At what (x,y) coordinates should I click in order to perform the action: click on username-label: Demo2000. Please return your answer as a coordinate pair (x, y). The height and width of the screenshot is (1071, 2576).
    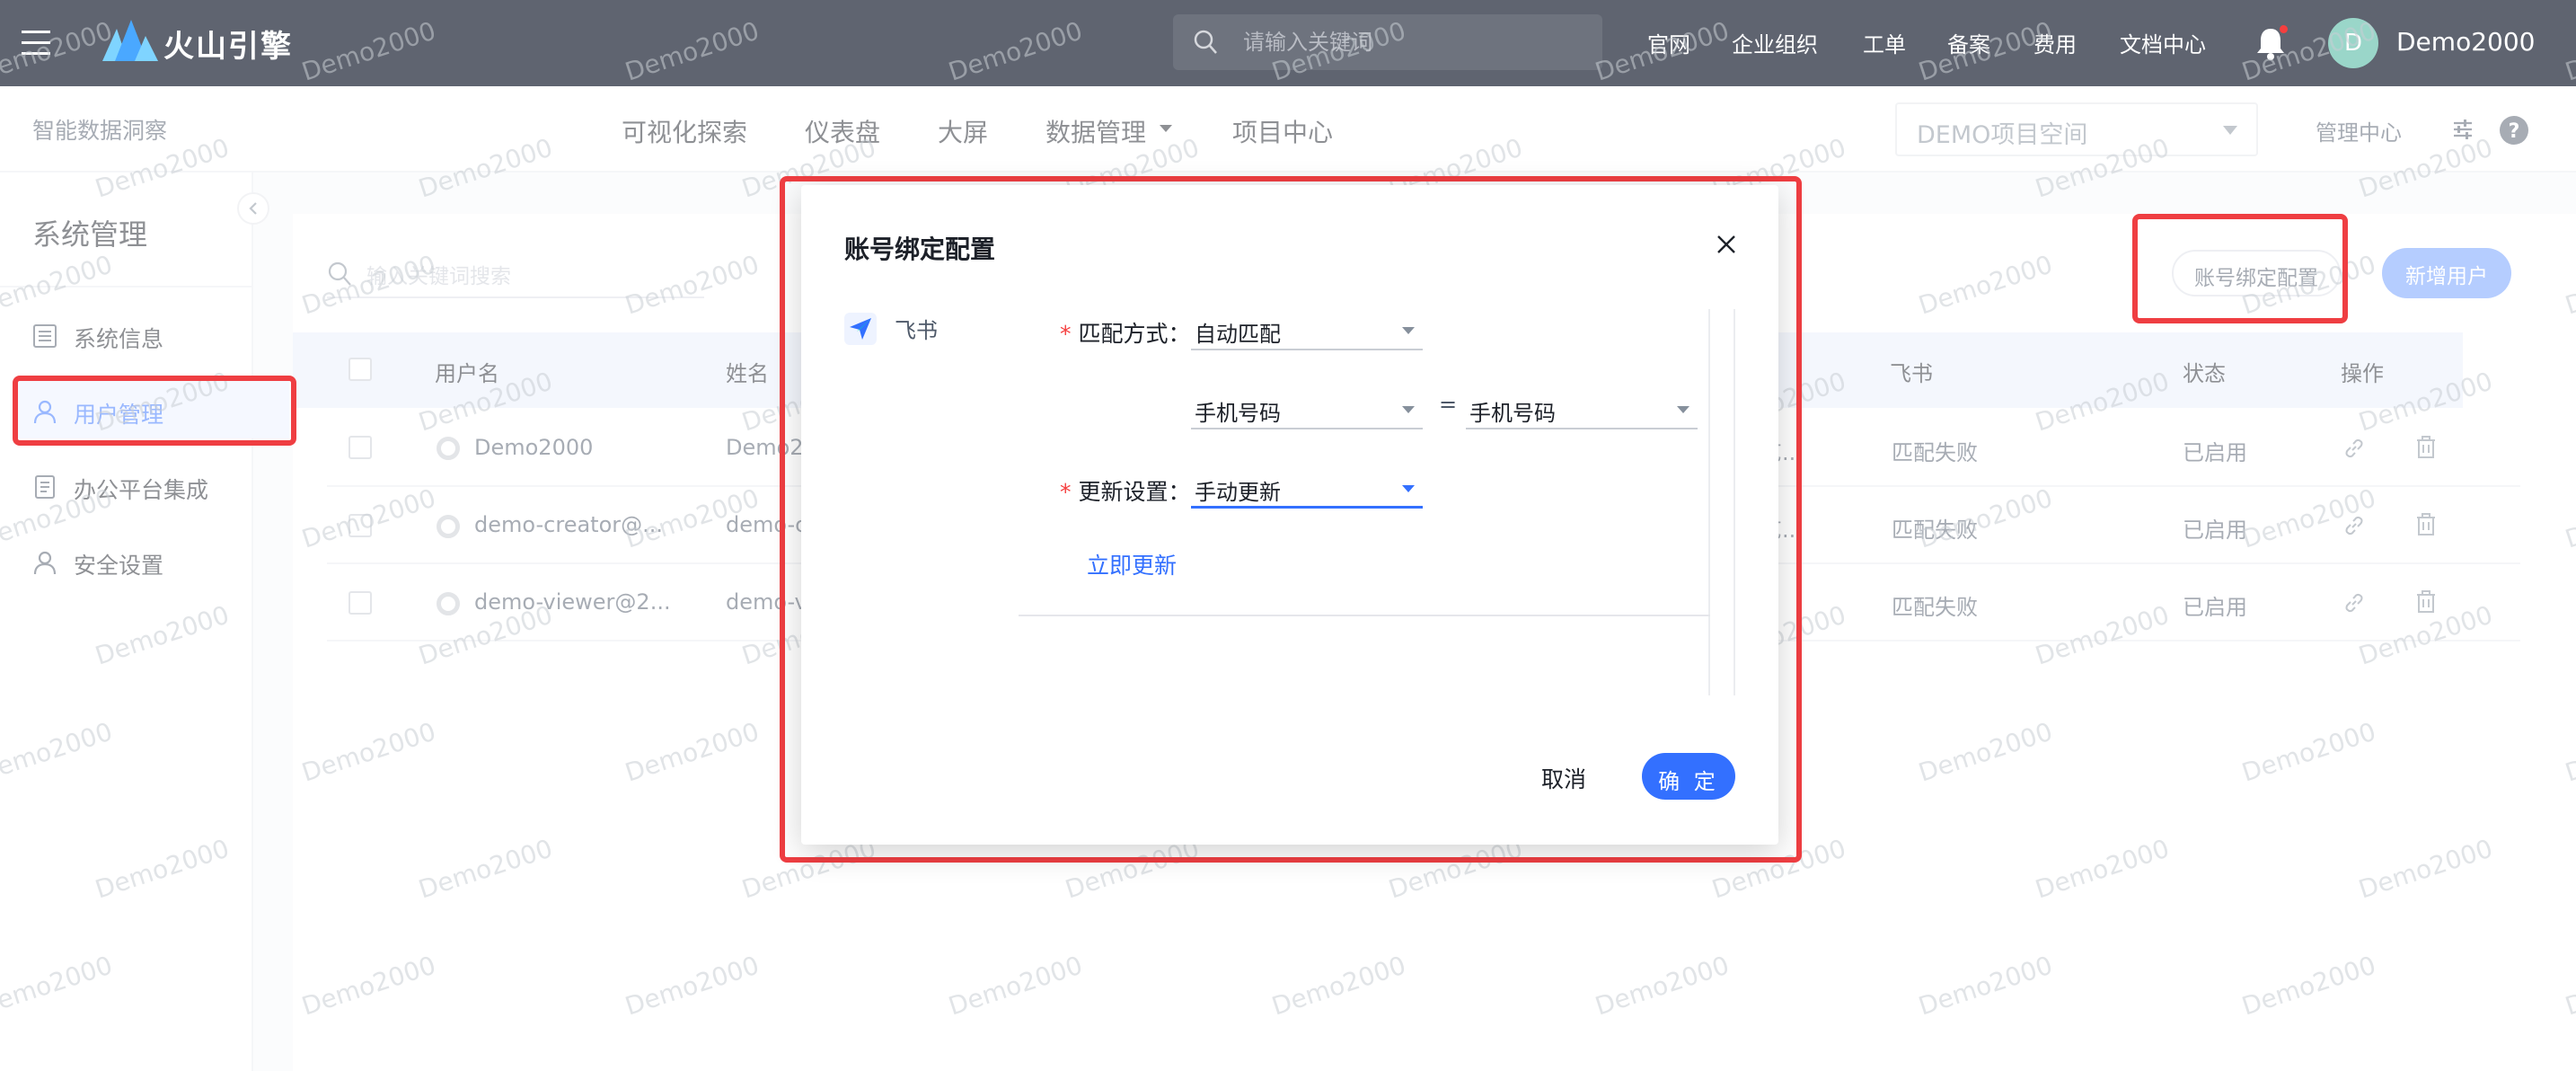
    Looking at the image, I should click on (2465, 42).